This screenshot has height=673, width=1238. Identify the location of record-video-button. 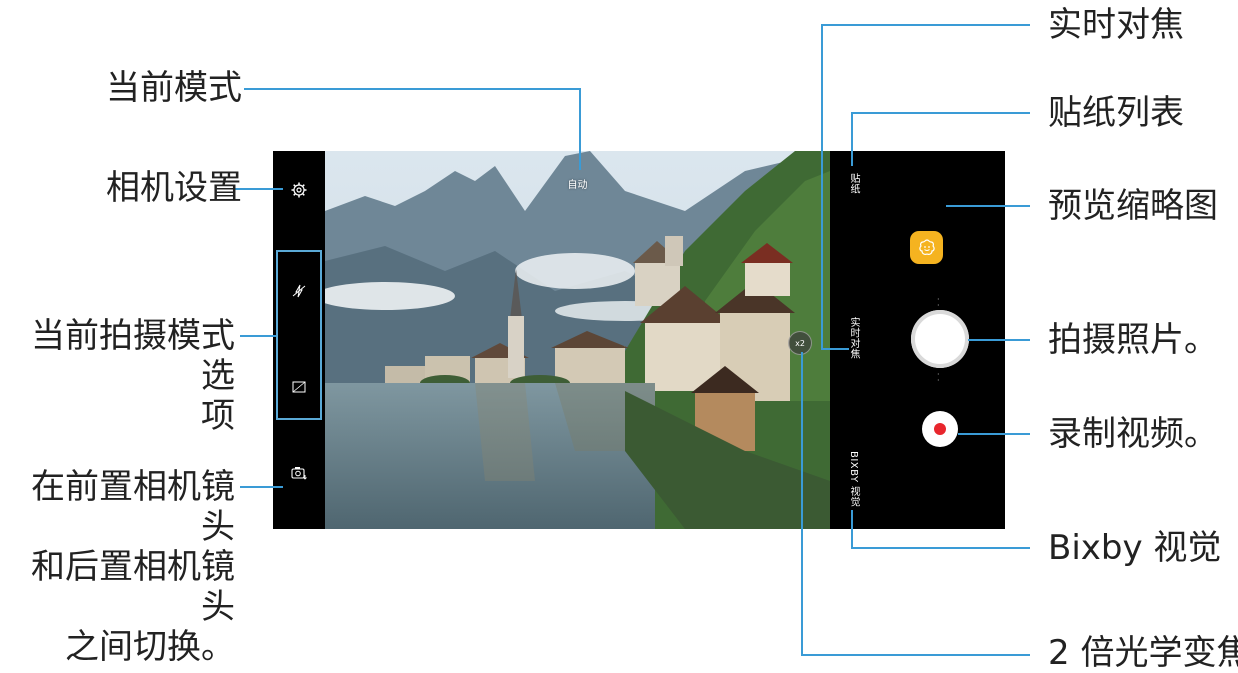
(940, 429).